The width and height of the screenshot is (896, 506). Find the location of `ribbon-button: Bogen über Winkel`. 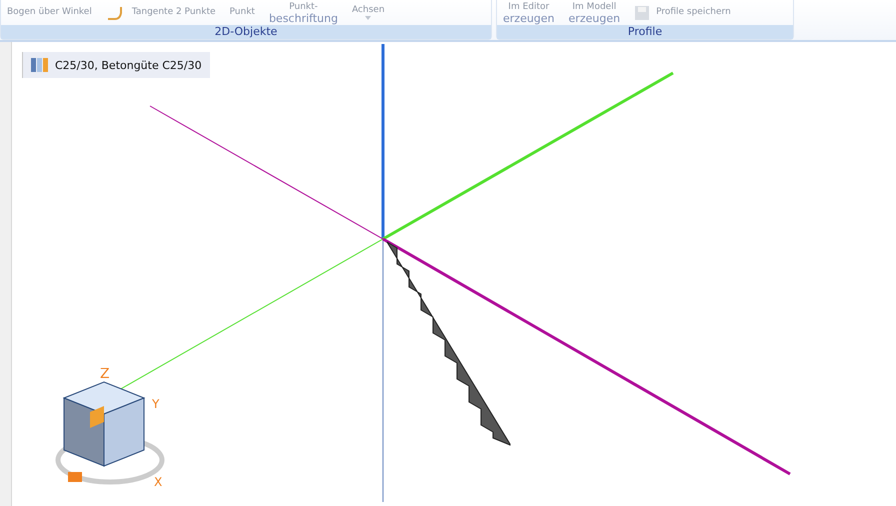

ribbon-button: Bogen über Winkel is located at coordinates (49, 12).